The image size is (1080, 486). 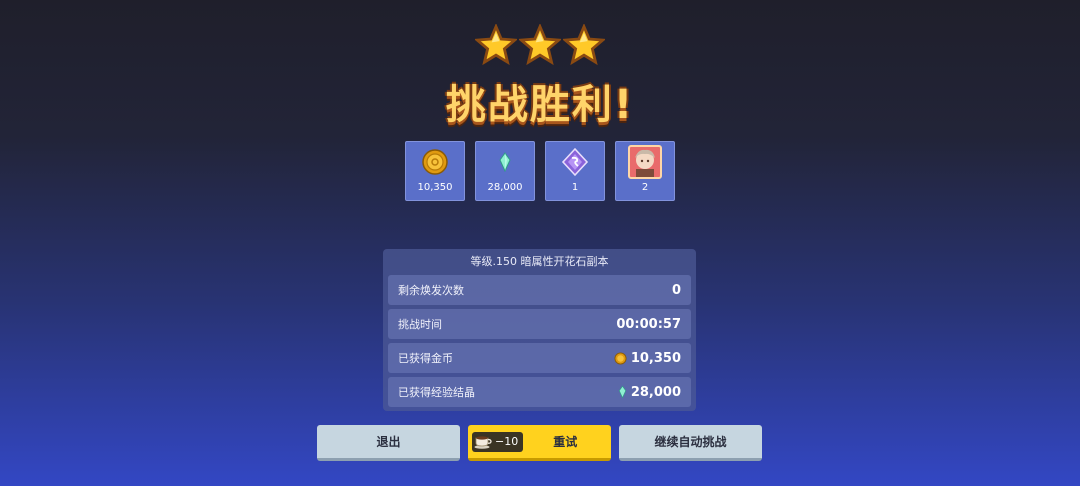 What do you see at coordinates (539, 392) in the screenshot?
I see `stat-row-exp: 已获得经验结晶 28,000` at bounding box center [539, 392].